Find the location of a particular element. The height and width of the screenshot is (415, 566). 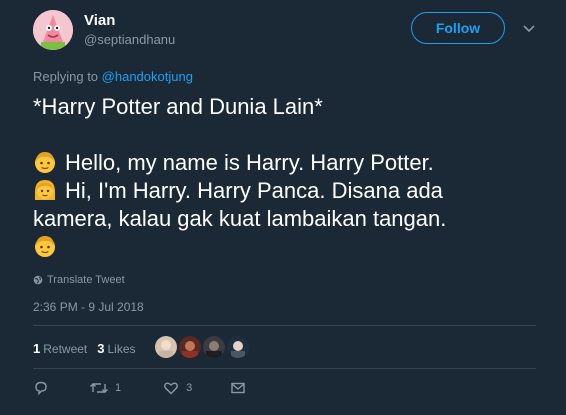

chevron-down-icon is located at coordinates (529, 28).